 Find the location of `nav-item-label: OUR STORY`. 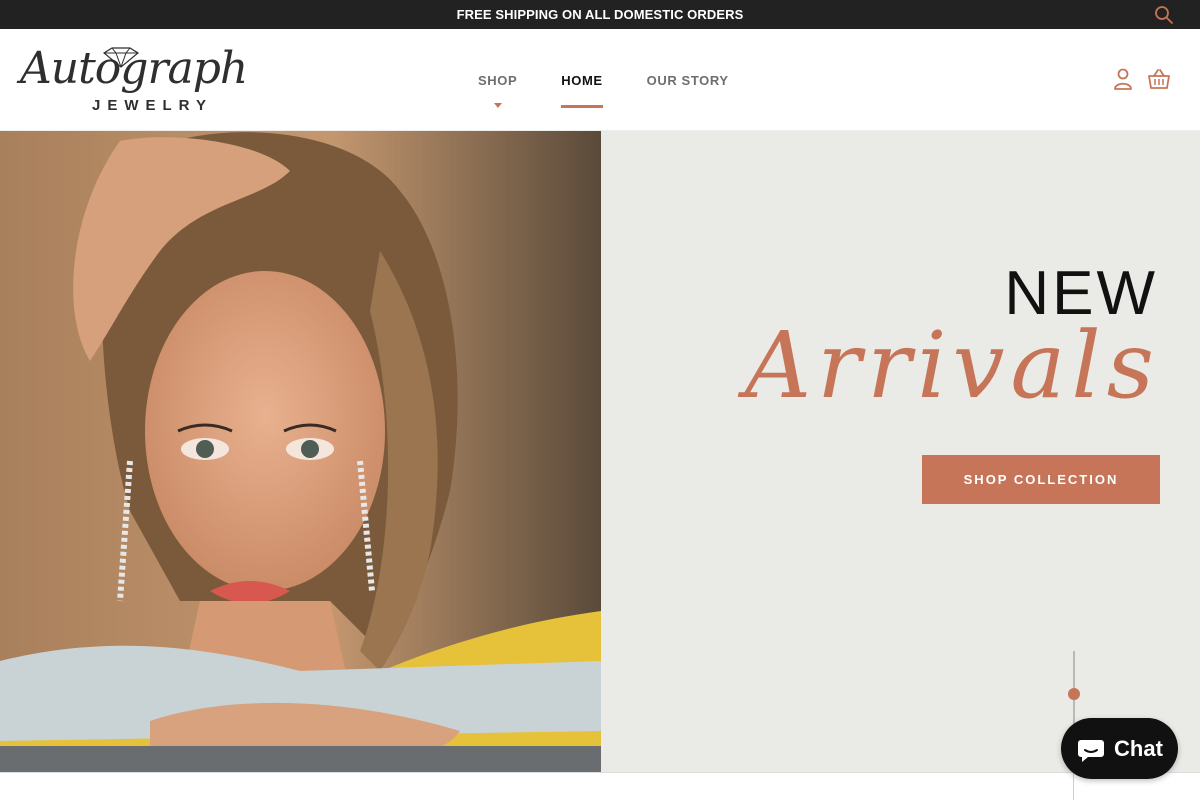

nav-item-label: OUR STORY is located at coordinates (687, 80).